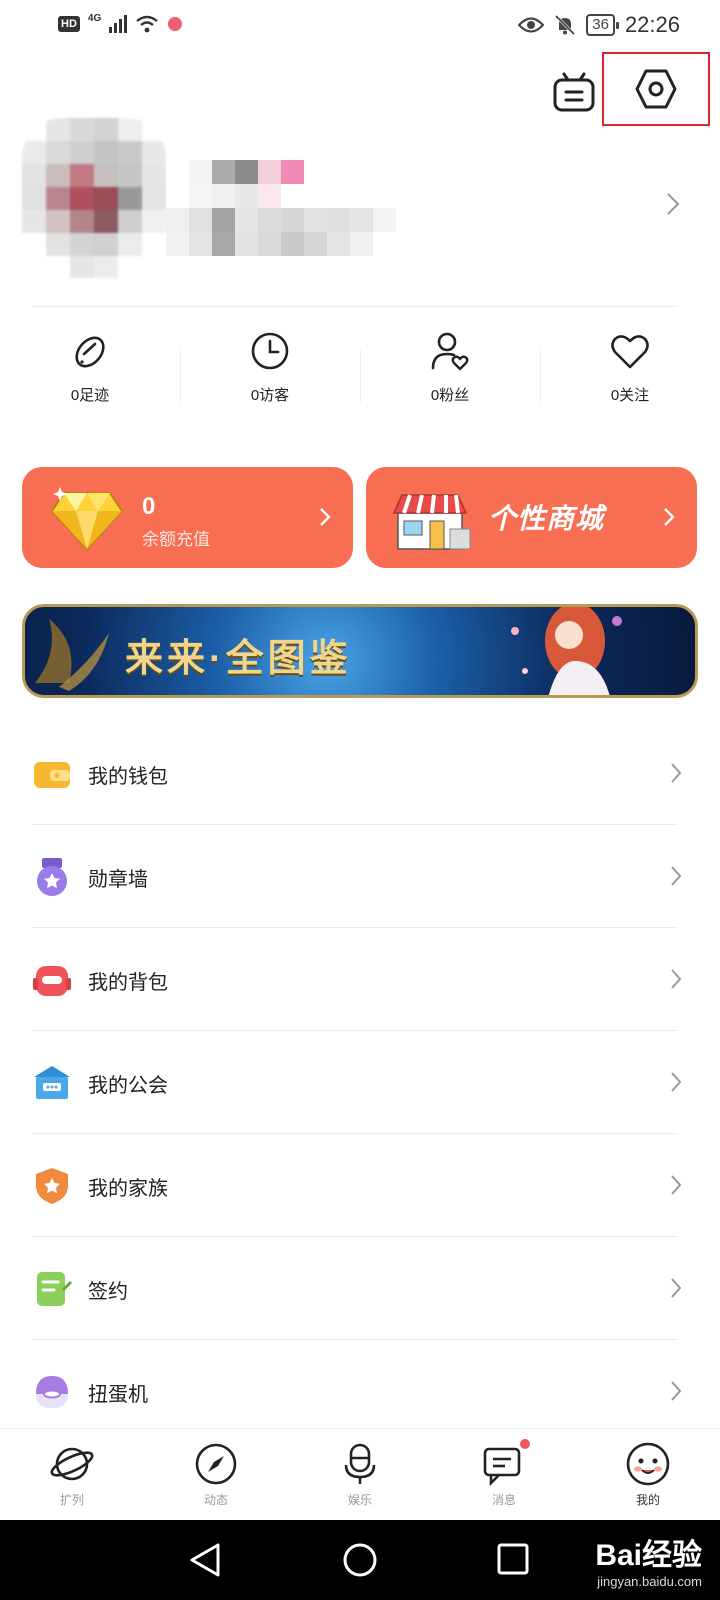  Describe the element at coordinates (360, 979) in the screenshot. I see `menu-item-backpack: 我的背包` at that location.